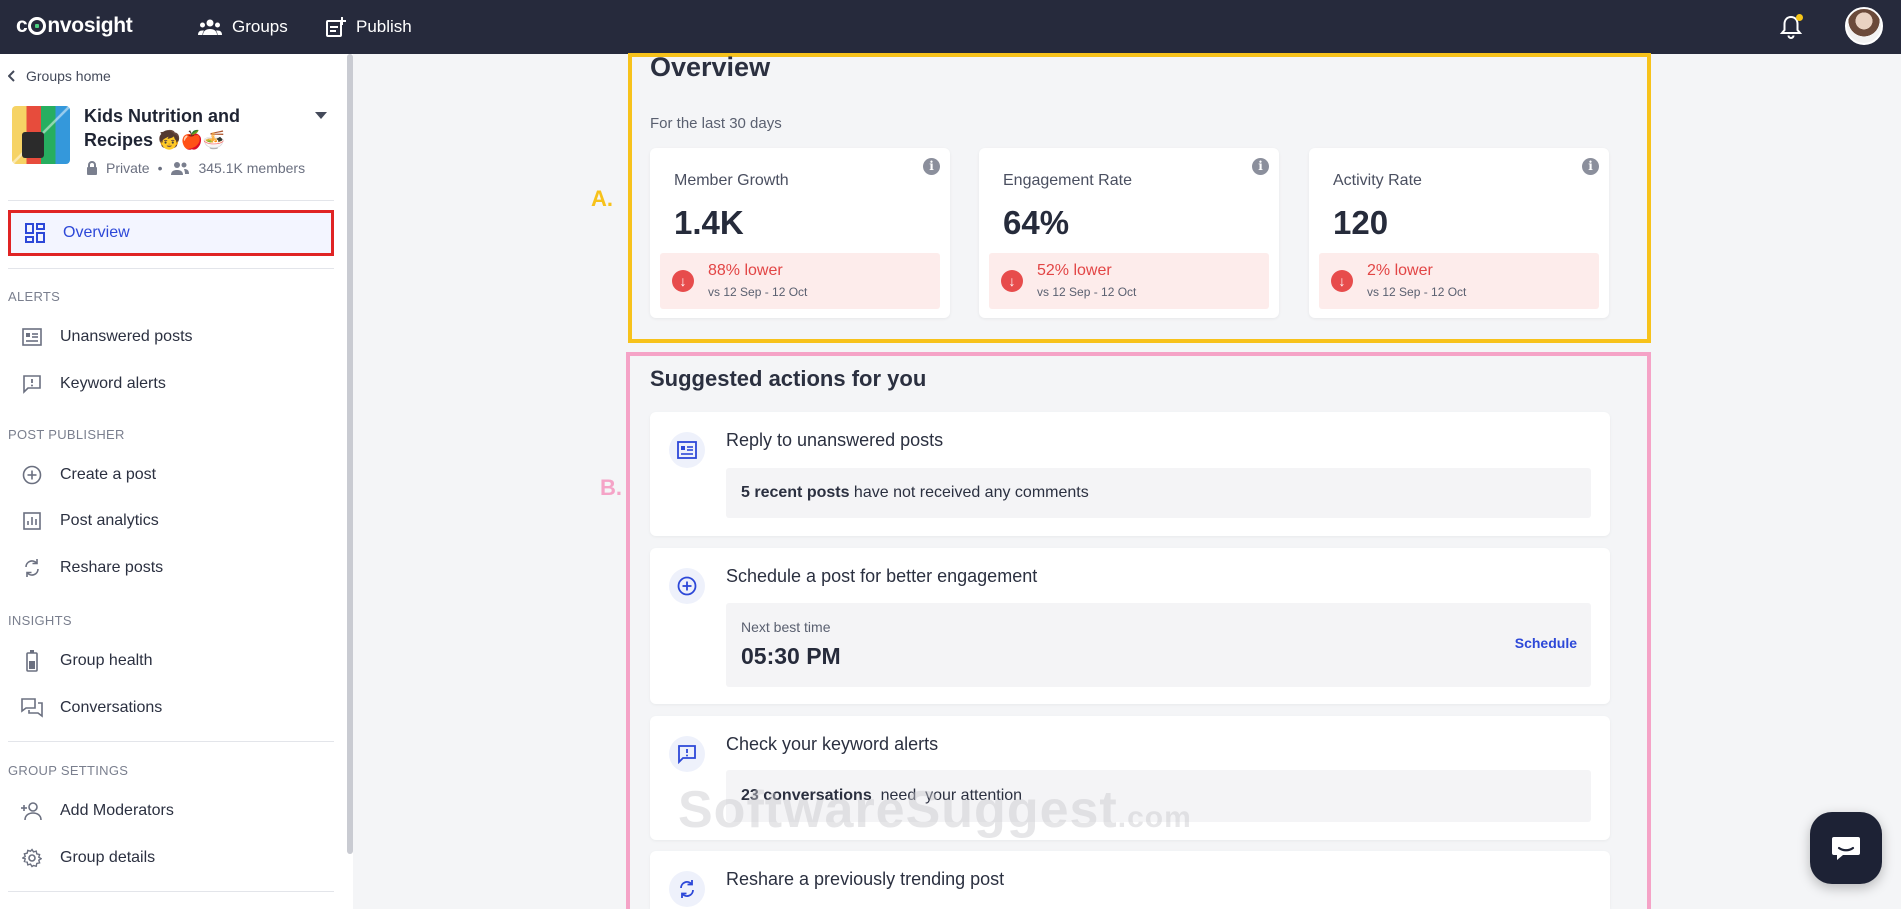 Image resolution: width=1901 pixels, height=909 pixels. I want to click on action-card-title: Check your keyword alerts, so click(832, 744).